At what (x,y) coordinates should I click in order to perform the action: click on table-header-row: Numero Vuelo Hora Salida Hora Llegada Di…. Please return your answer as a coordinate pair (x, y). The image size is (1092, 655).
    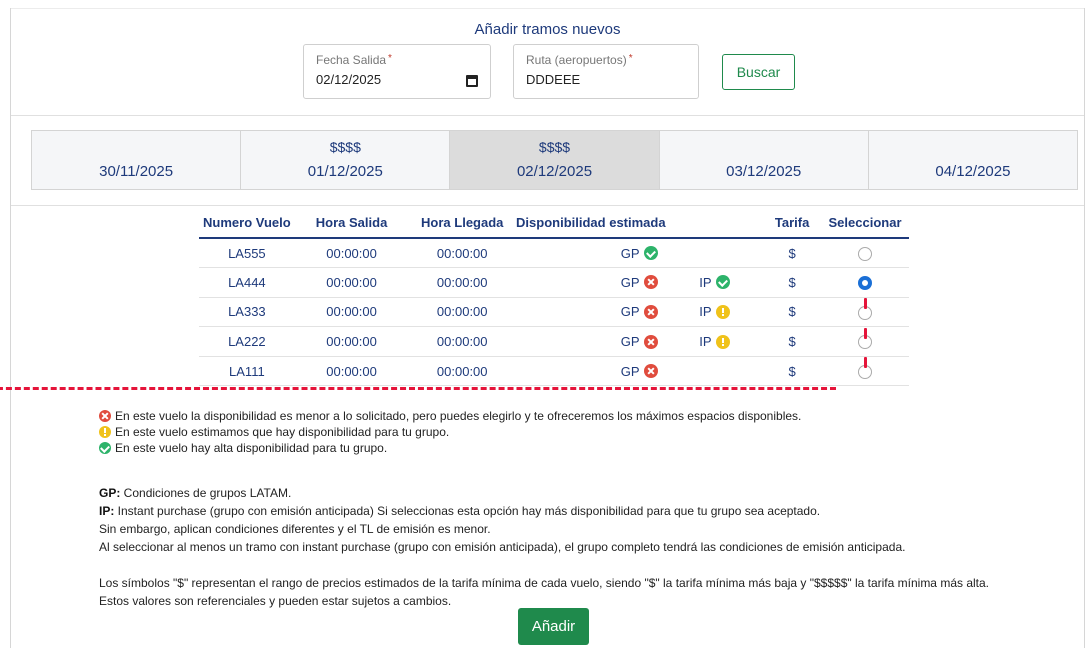
    Looking at the image, I should click on (554, 223).